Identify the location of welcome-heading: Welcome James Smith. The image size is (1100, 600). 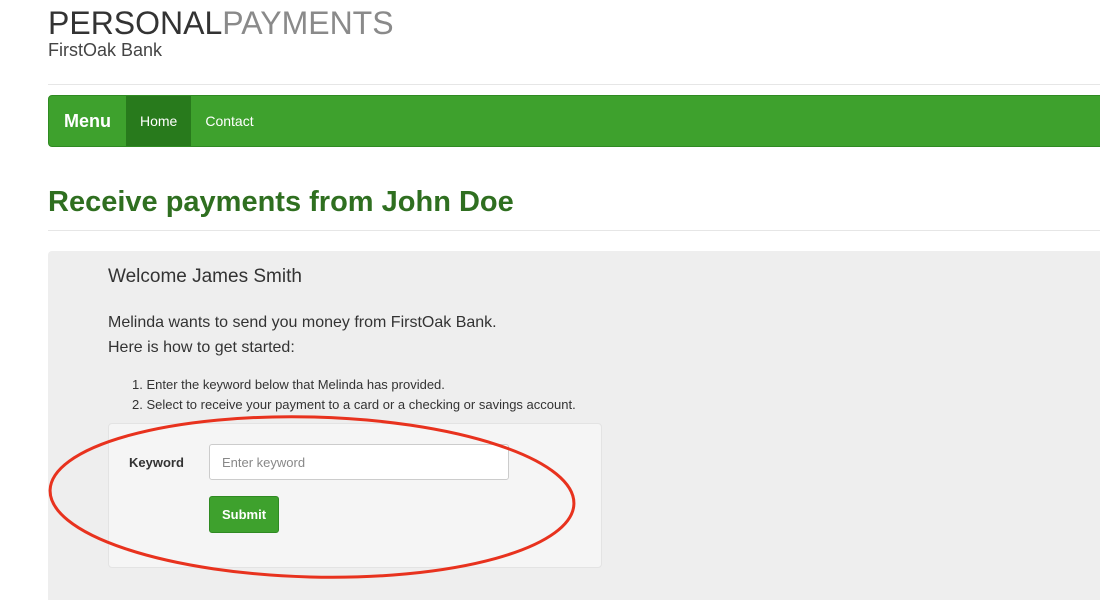
(205, 276).